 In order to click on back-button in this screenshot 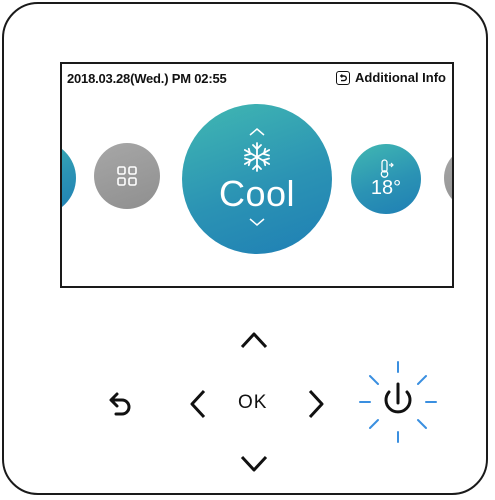, I will do `click(119, 405)`.